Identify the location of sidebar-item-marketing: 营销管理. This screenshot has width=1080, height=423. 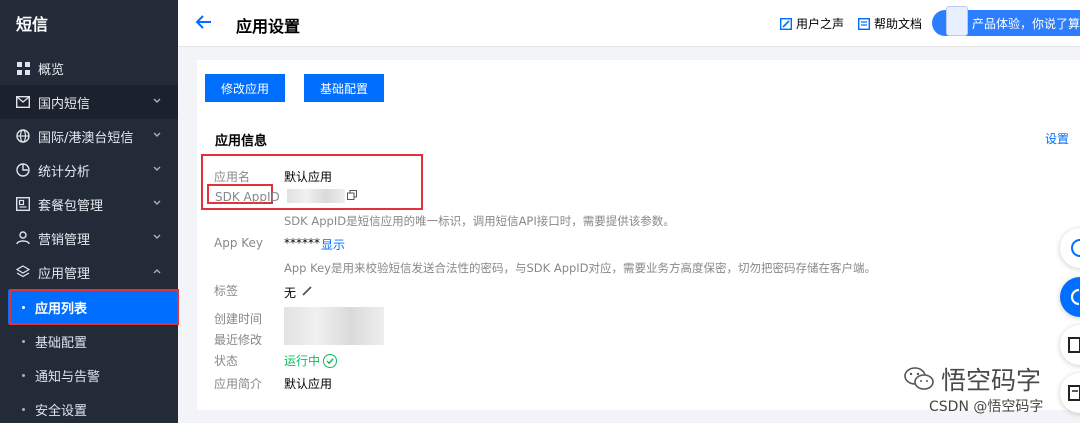
(89, 238).